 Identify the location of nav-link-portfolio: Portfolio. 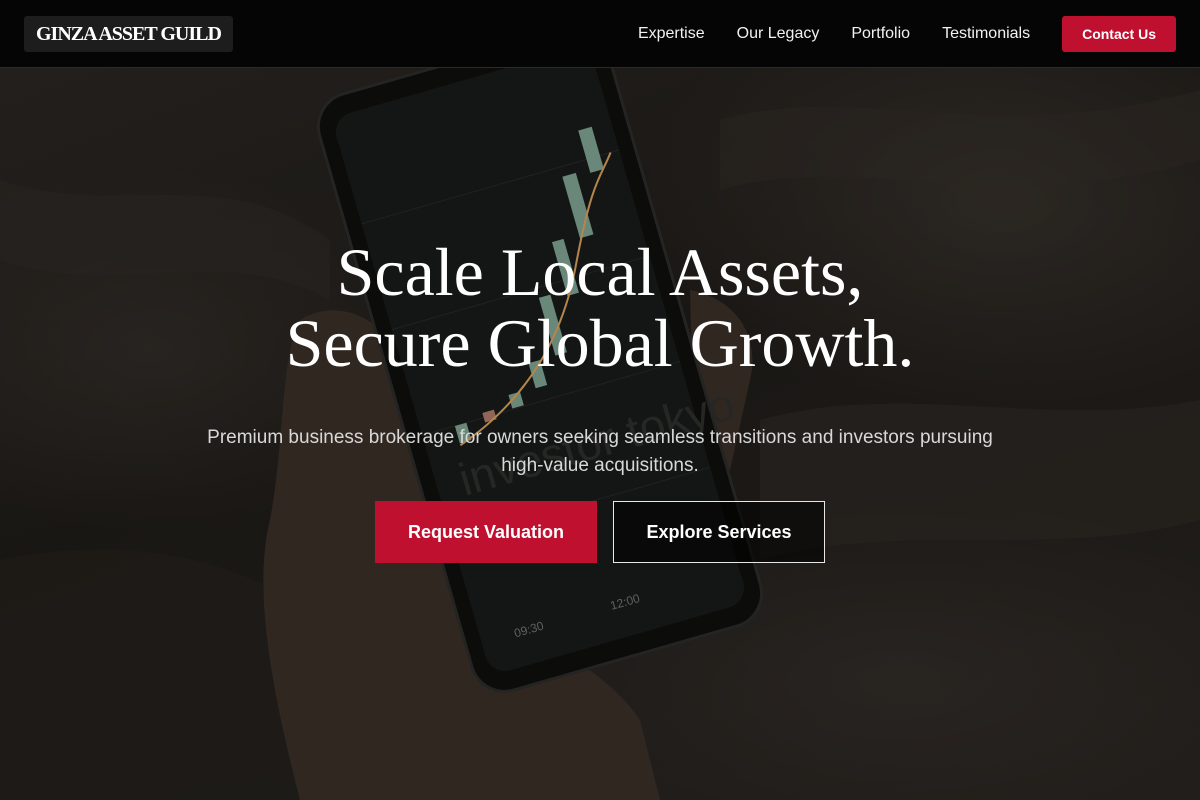
(880, 34).